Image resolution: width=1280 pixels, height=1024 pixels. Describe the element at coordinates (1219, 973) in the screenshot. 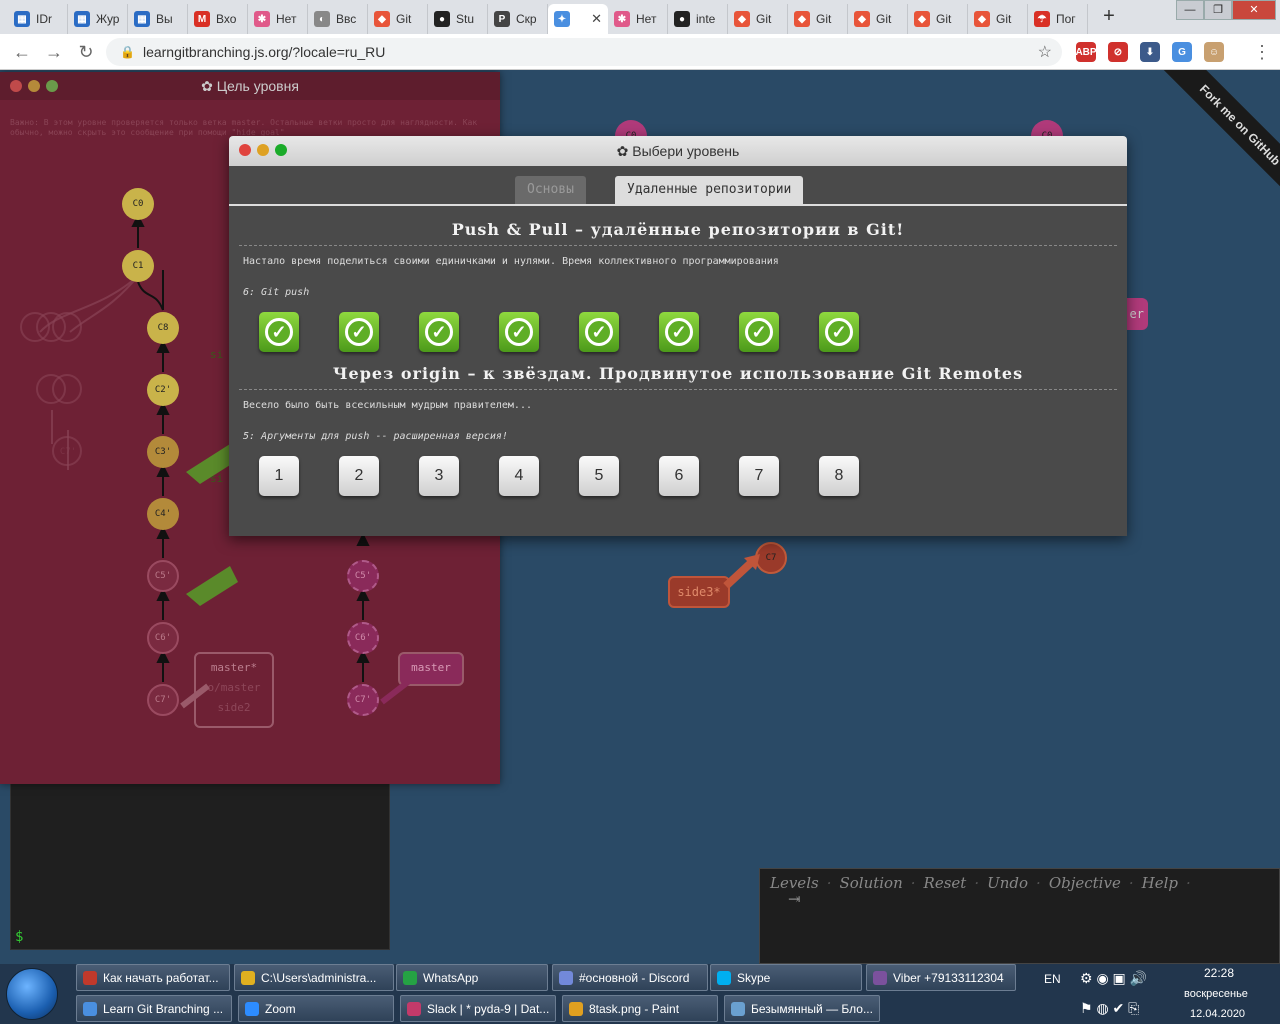

I see `clock-time: 22:28` at that location.